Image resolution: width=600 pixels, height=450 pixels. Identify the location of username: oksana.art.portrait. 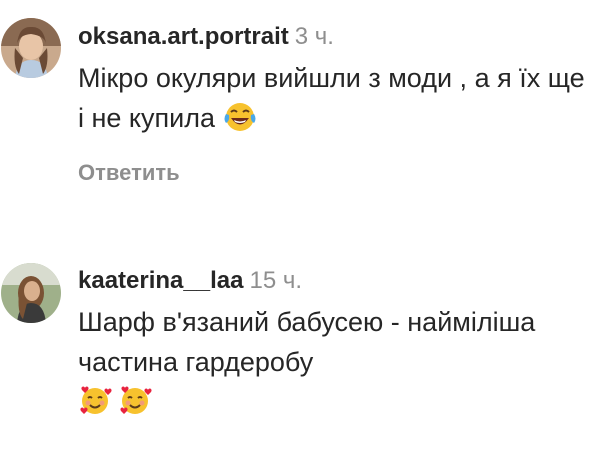
(183, 36).